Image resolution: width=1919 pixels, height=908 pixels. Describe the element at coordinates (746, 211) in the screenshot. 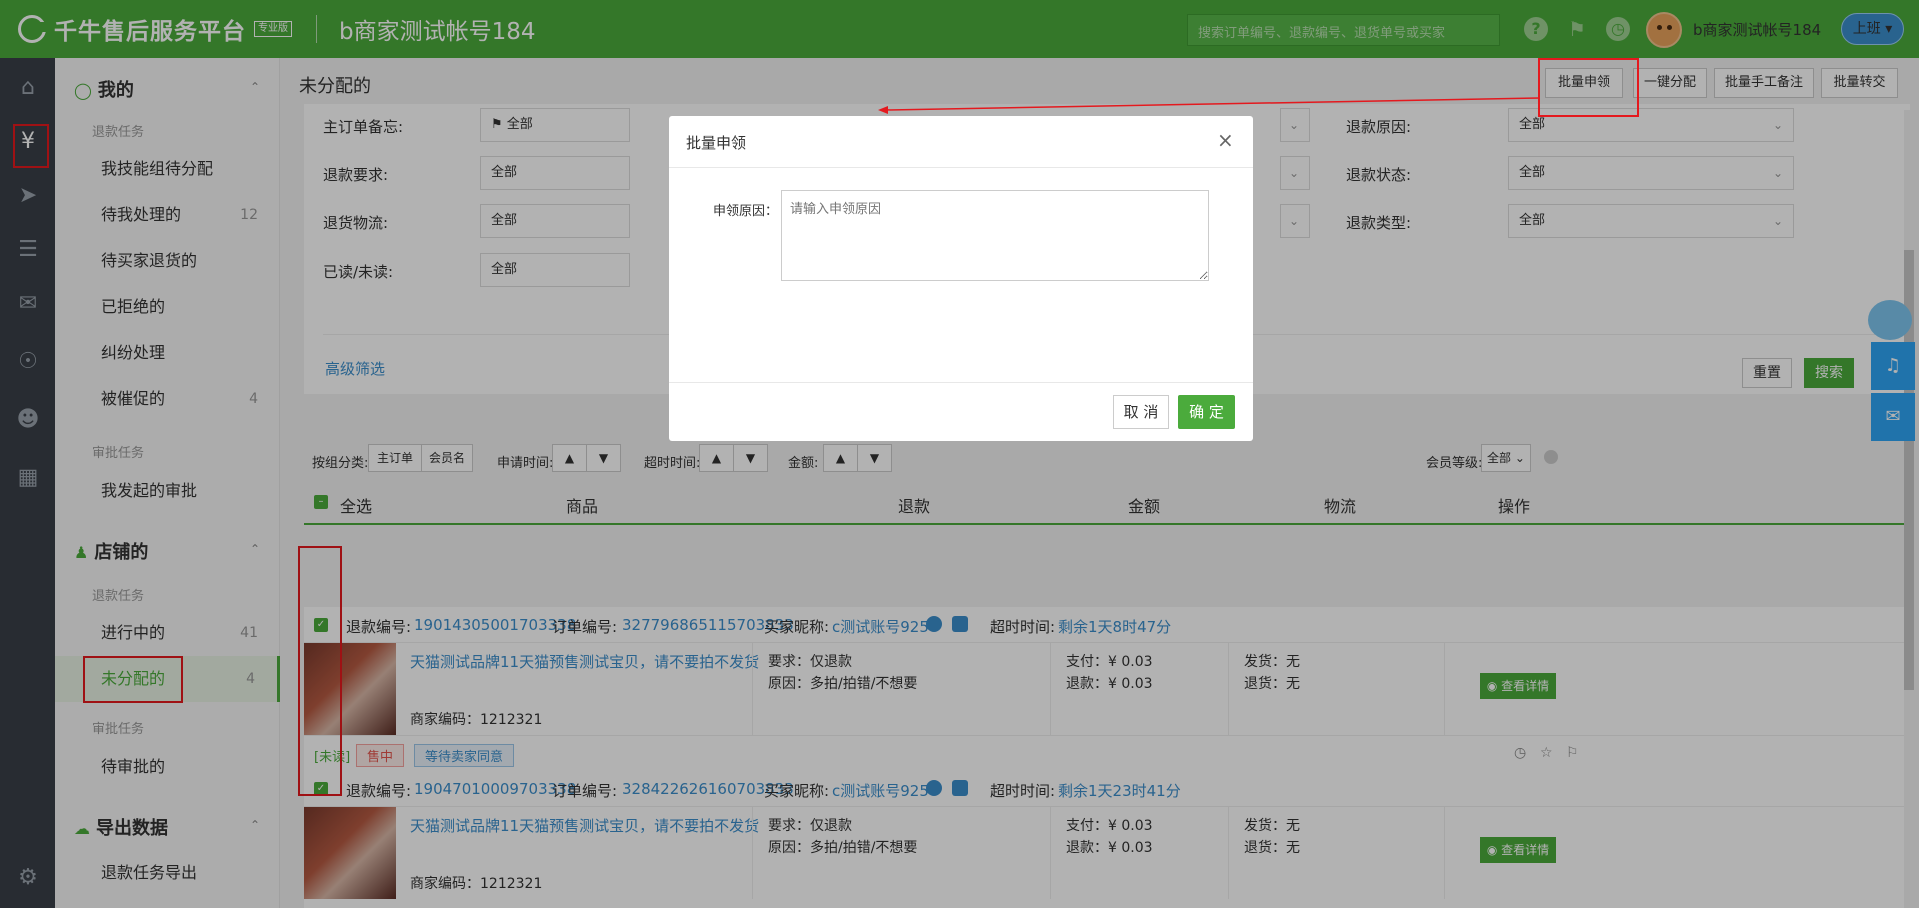

I see `claim-reason-label: 申领原因：` at that location.